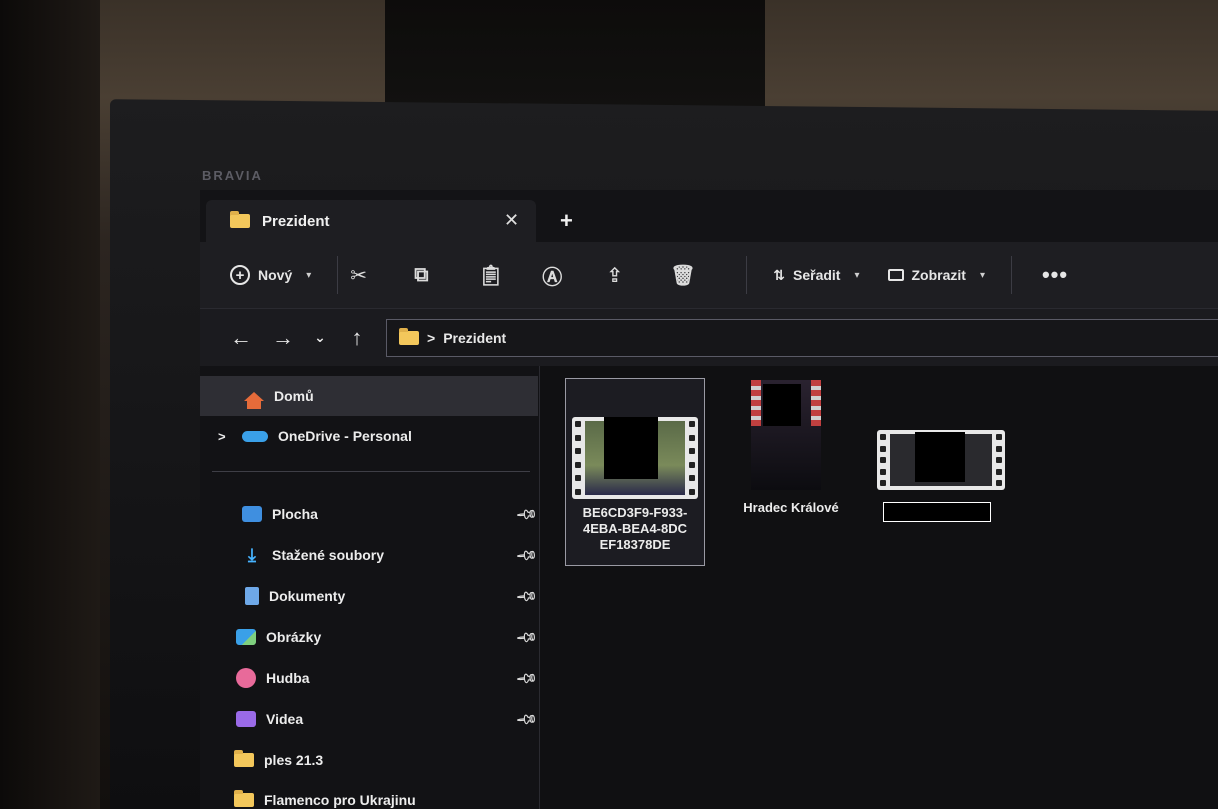 This screenshot has height=809, width=1218. What do you see at coordinates (369, 760) in the screenshot?
I see `sidebar-item-ples: ples 21.3` at bounding box center [369, 760].